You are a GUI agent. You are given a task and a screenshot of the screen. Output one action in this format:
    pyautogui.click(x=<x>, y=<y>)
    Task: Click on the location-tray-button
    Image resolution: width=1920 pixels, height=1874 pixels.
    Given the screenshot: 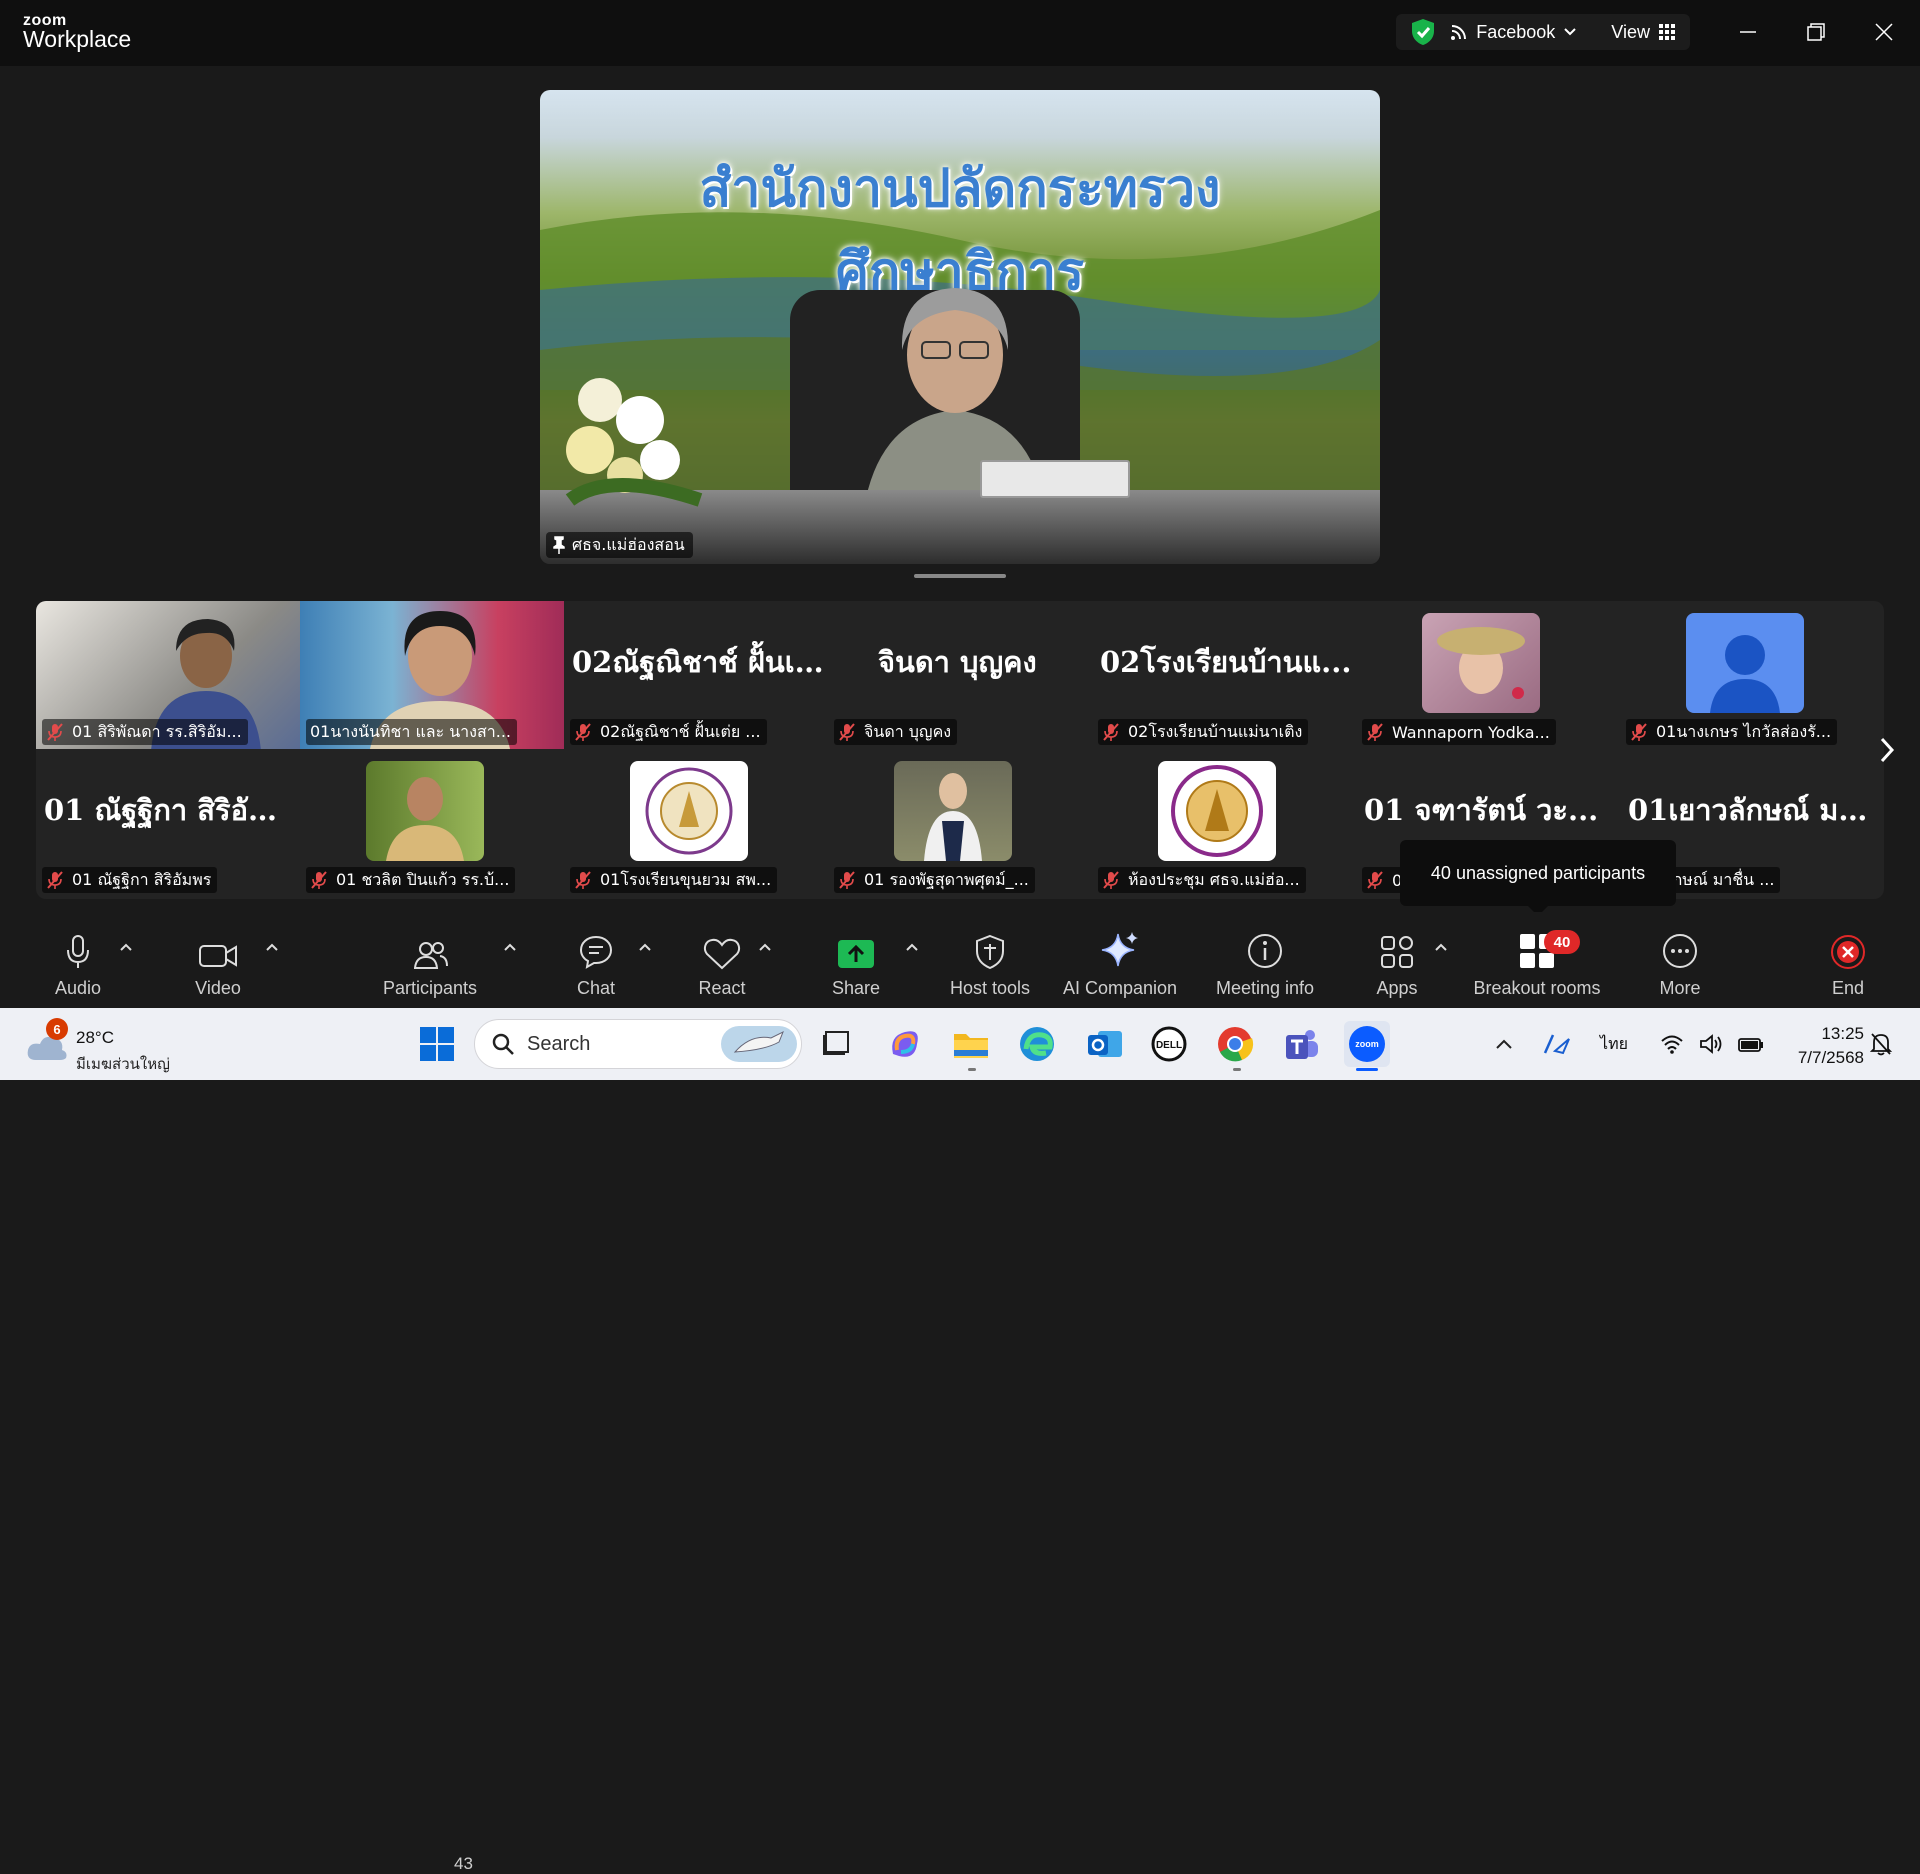 What is the action you would take?
    pyautogui.click(x=1556, y=1044)
    